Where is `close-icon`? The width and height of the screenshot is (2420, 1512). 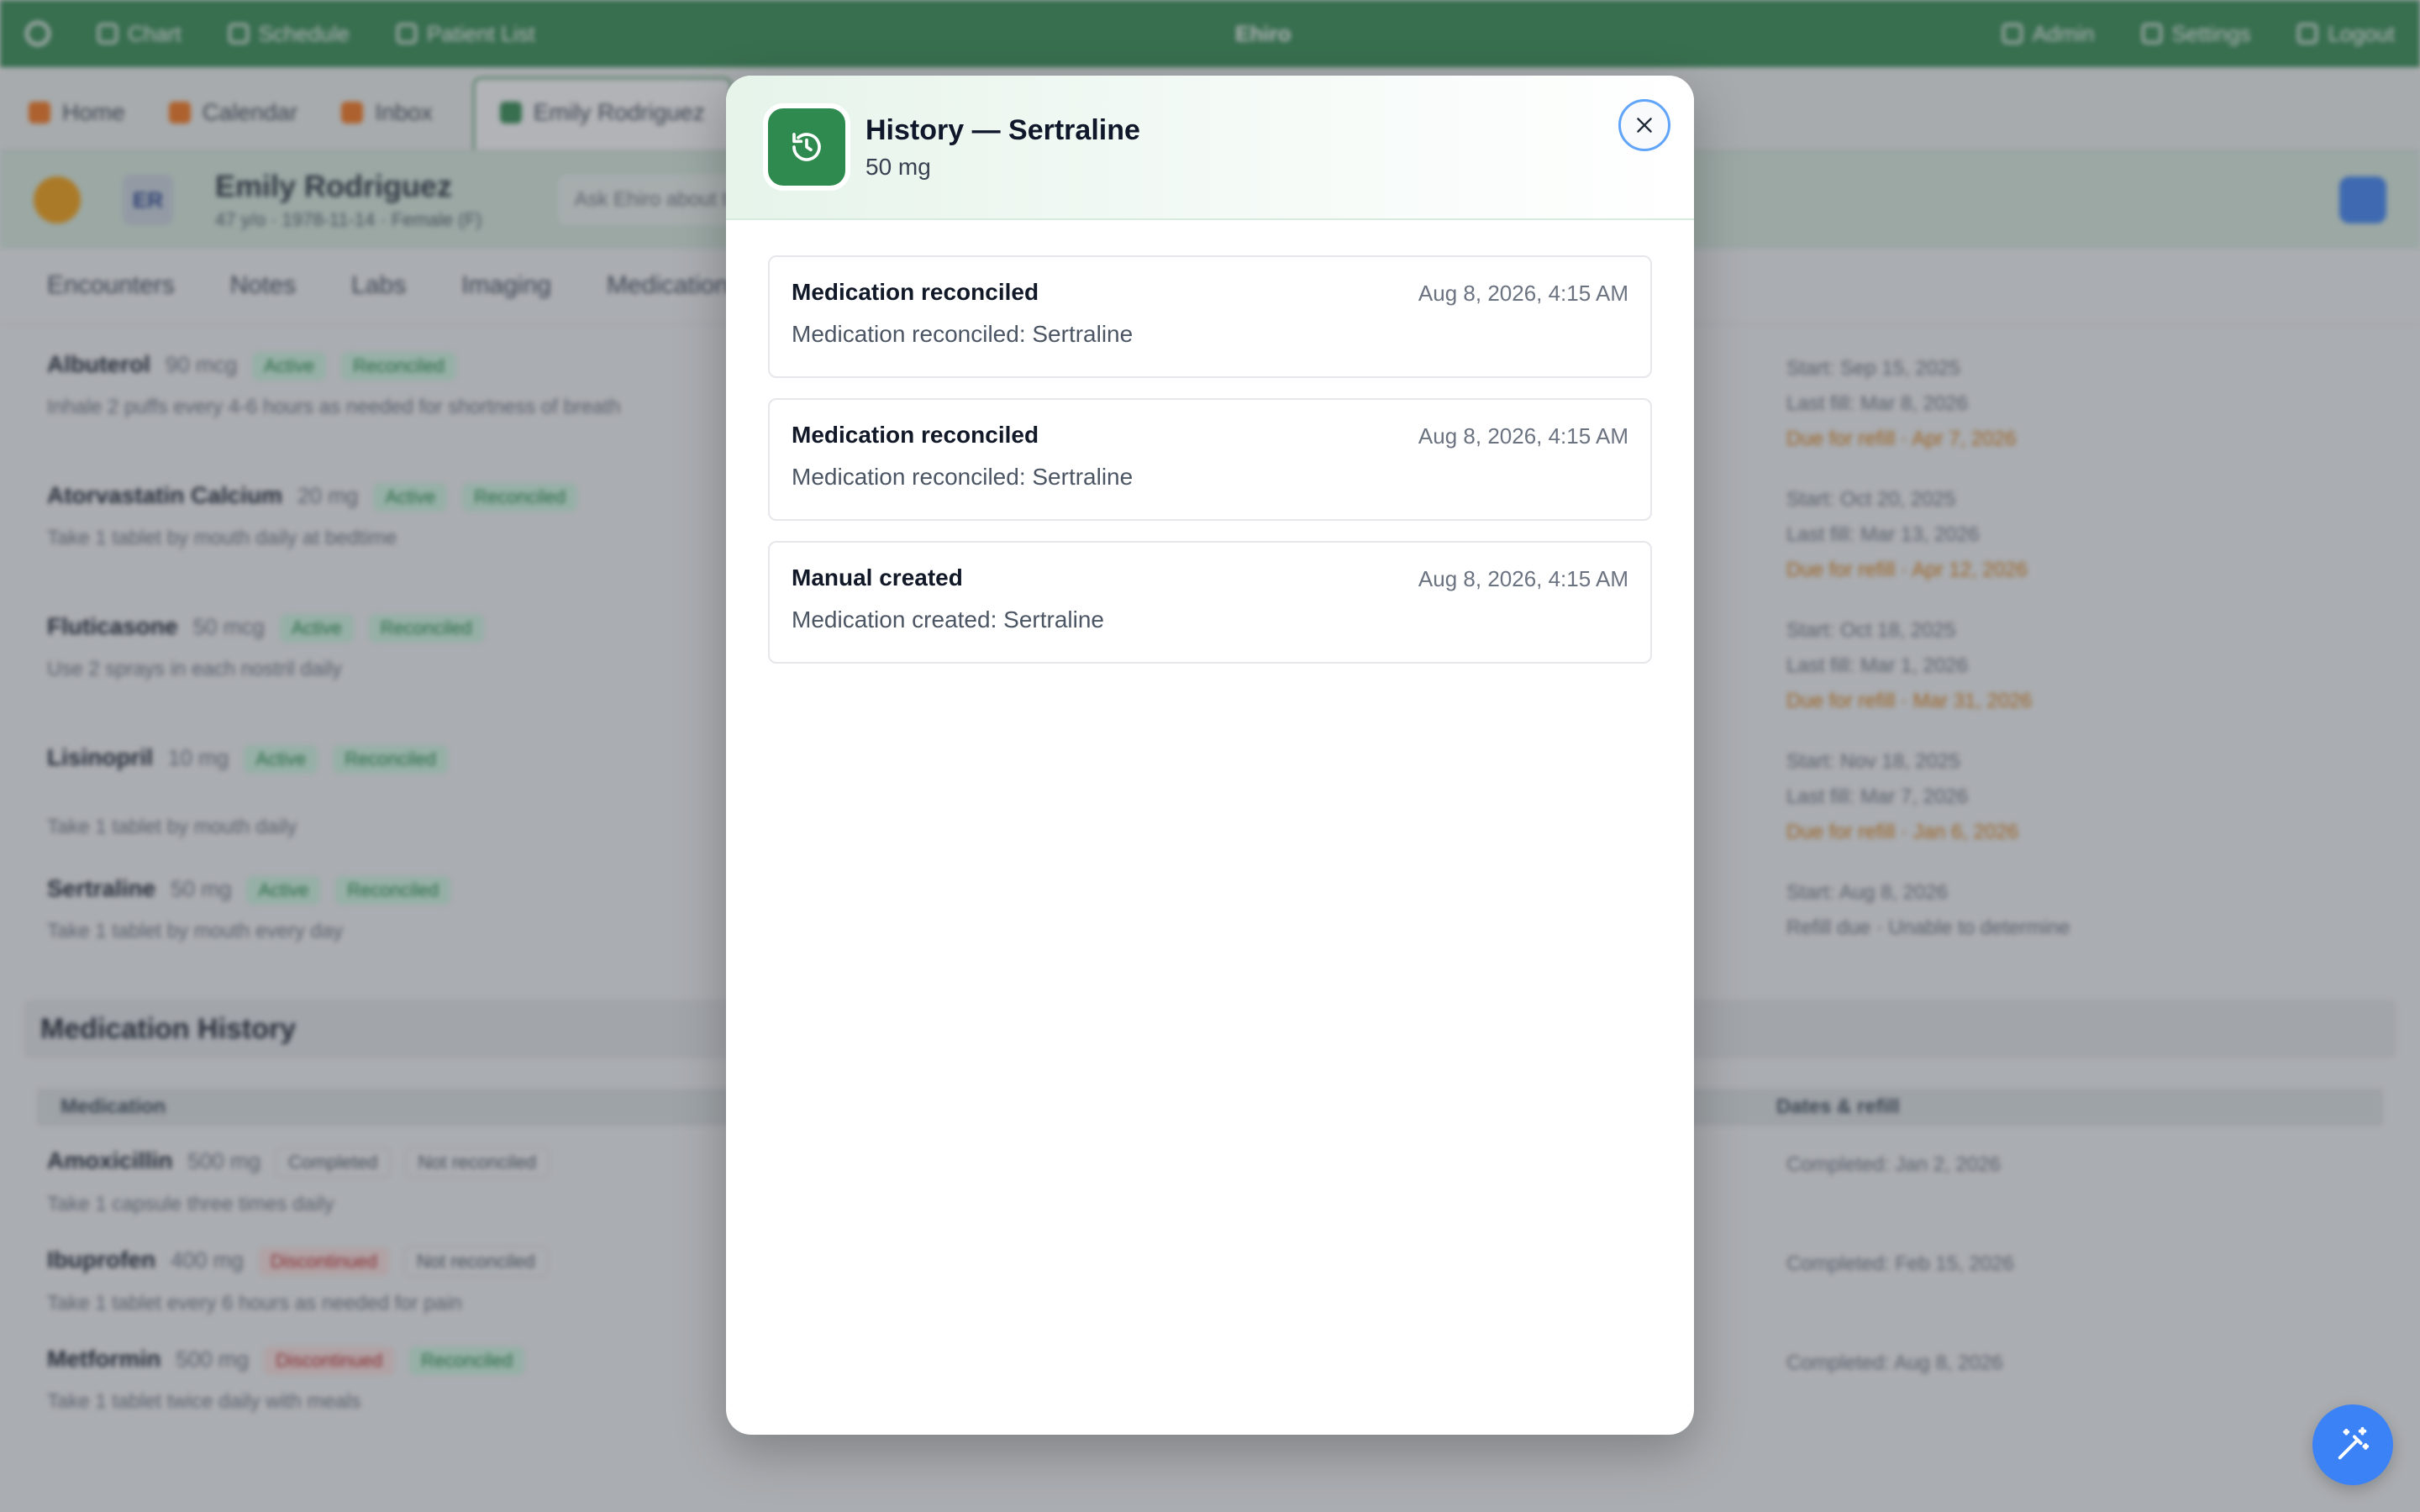
close-icon is located at coordinates (1645, 125).